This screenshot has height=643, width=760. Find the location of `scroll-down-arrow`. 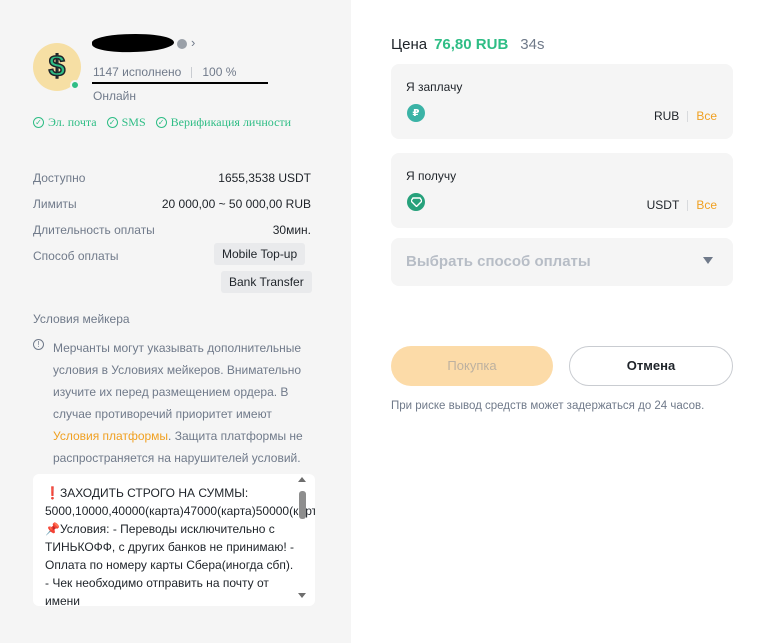

scroll-down-arrow is located at coordinates (302, 595).